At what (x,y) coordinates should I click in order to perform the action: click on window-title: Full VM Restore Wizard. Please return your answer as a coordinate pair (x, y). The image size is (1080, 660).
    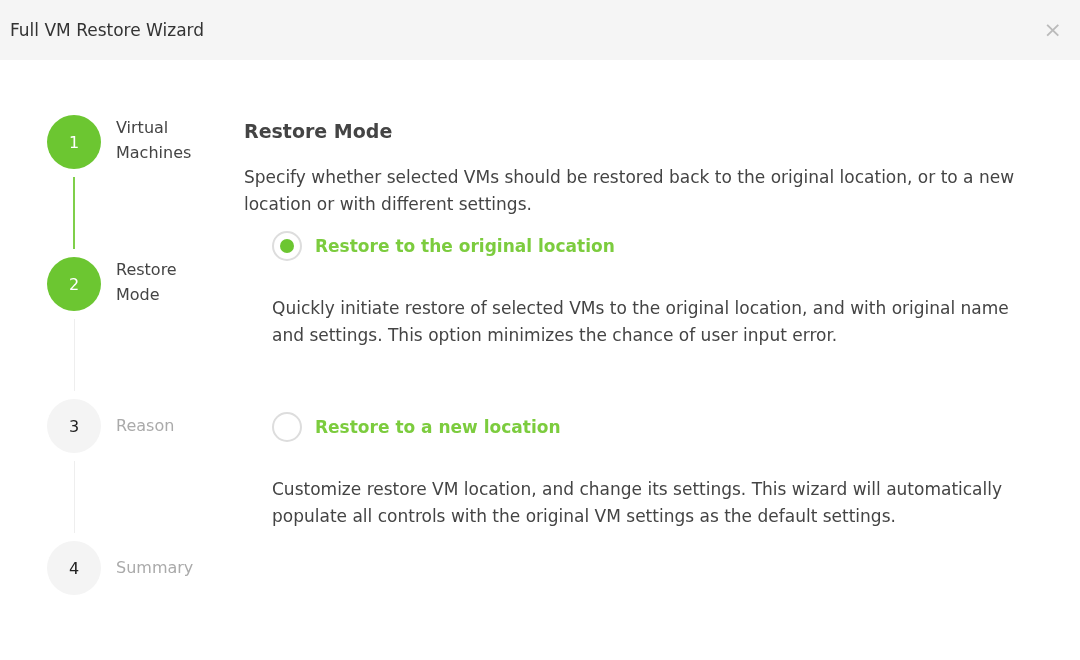
    Looking at the image, I should click on (107, 30).